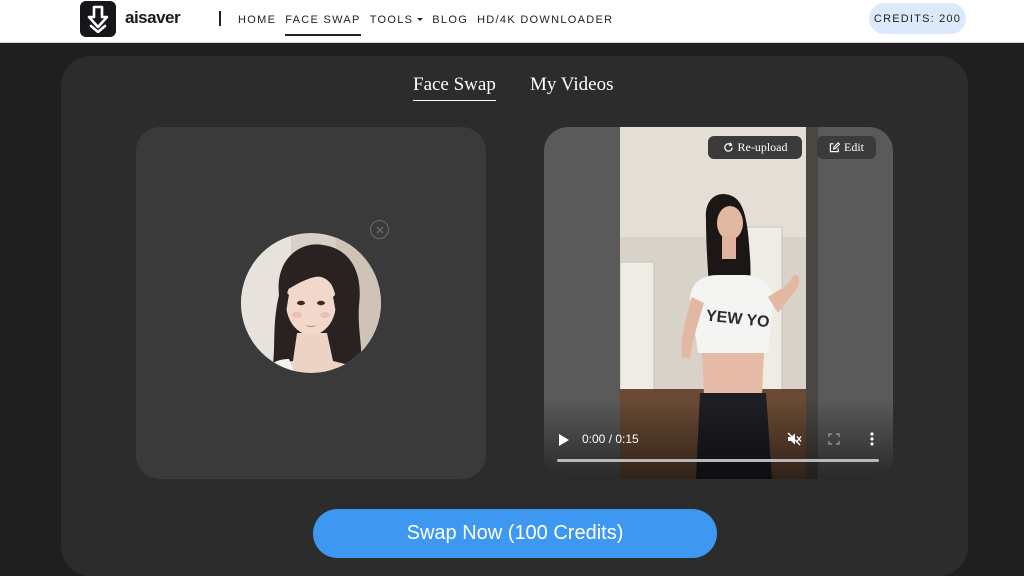 The width and height of the screenshot is (1024, 576). I want to click on remove-face-button, so click(379, 229).